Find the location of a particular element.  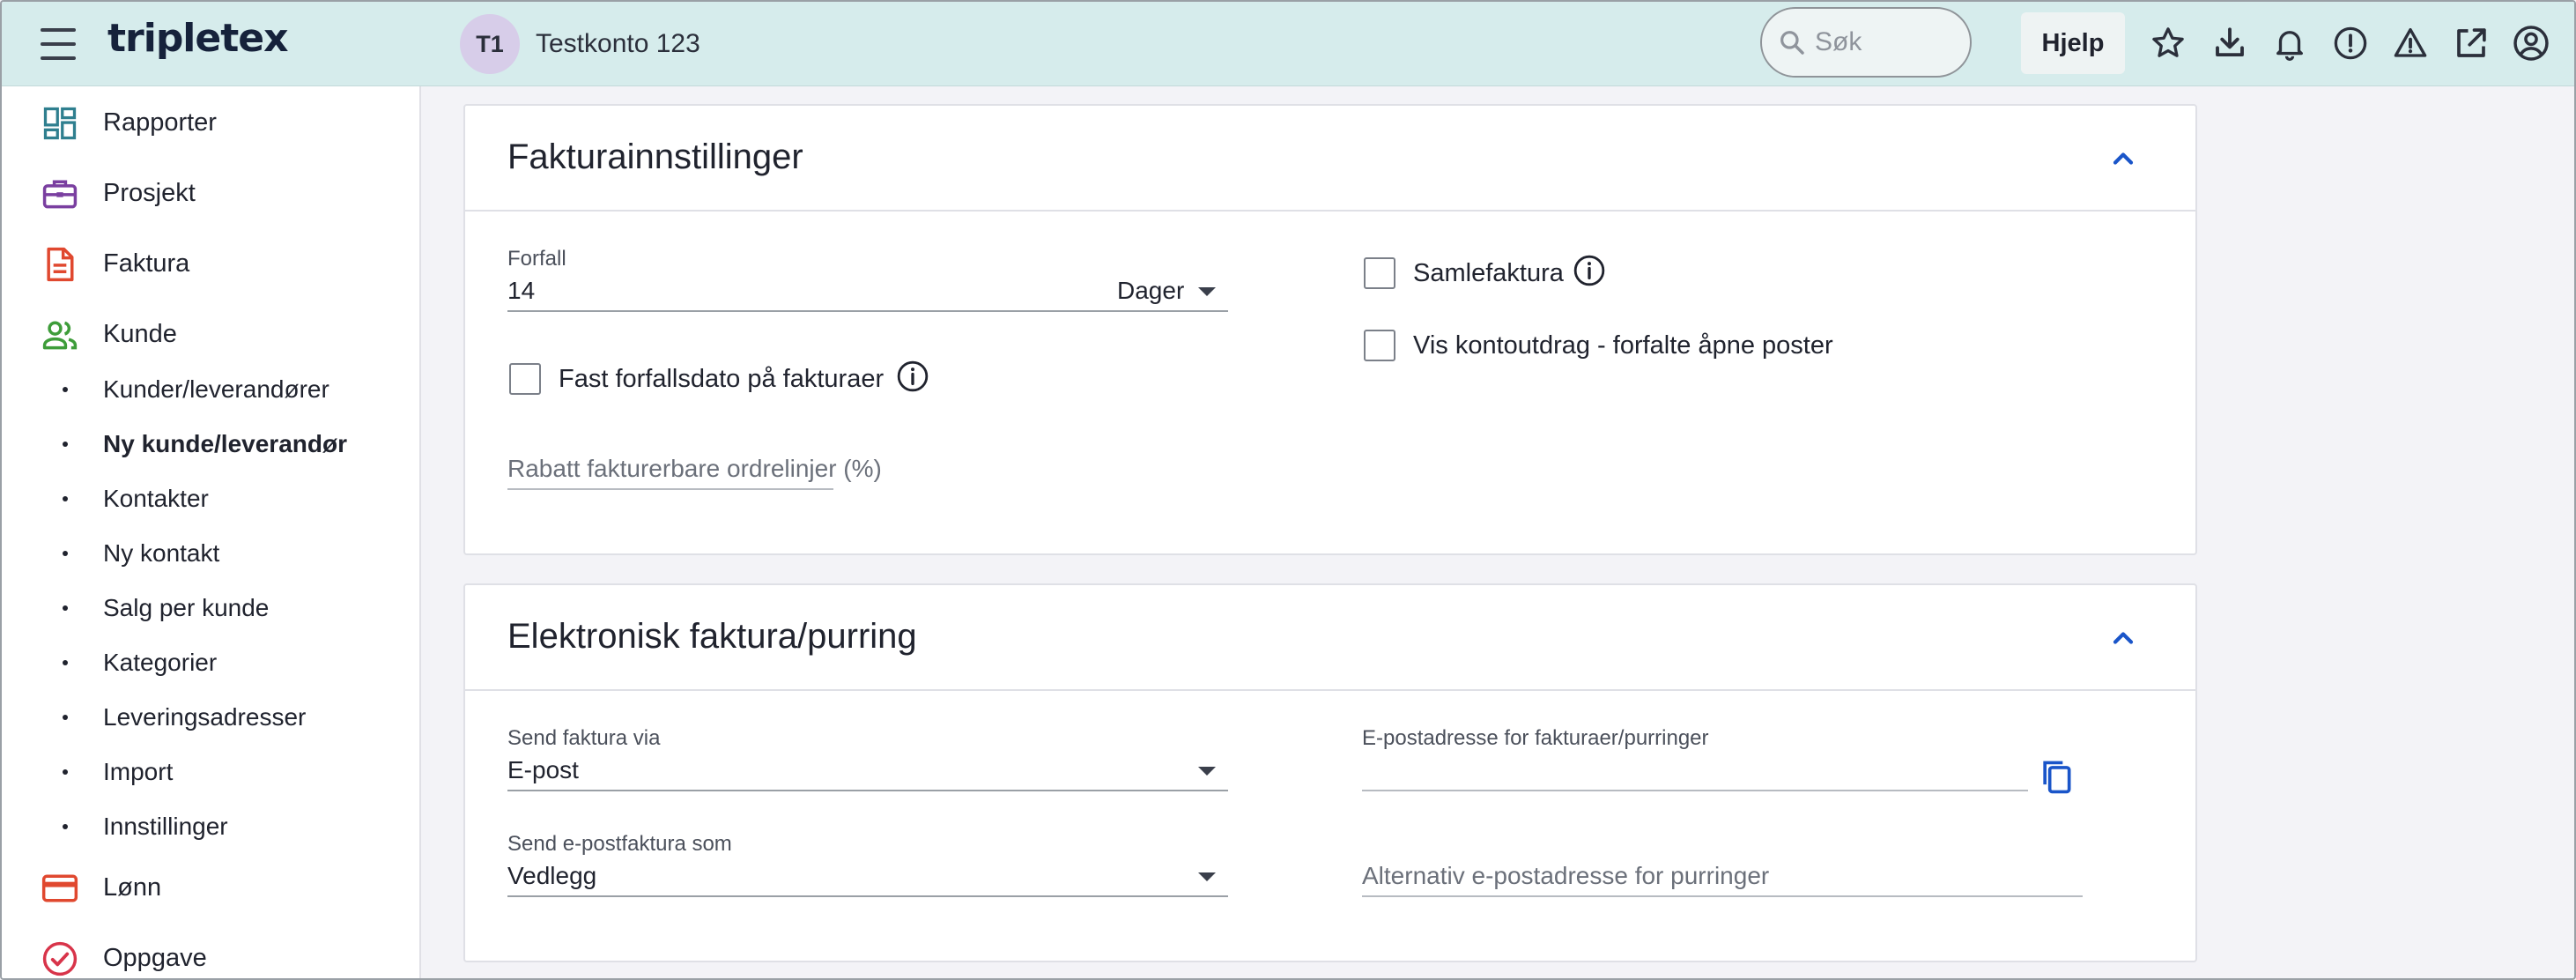

sidebar-subitem-ny-kunde: Ny kunde/leverandør is located at coordinates (212, 444).